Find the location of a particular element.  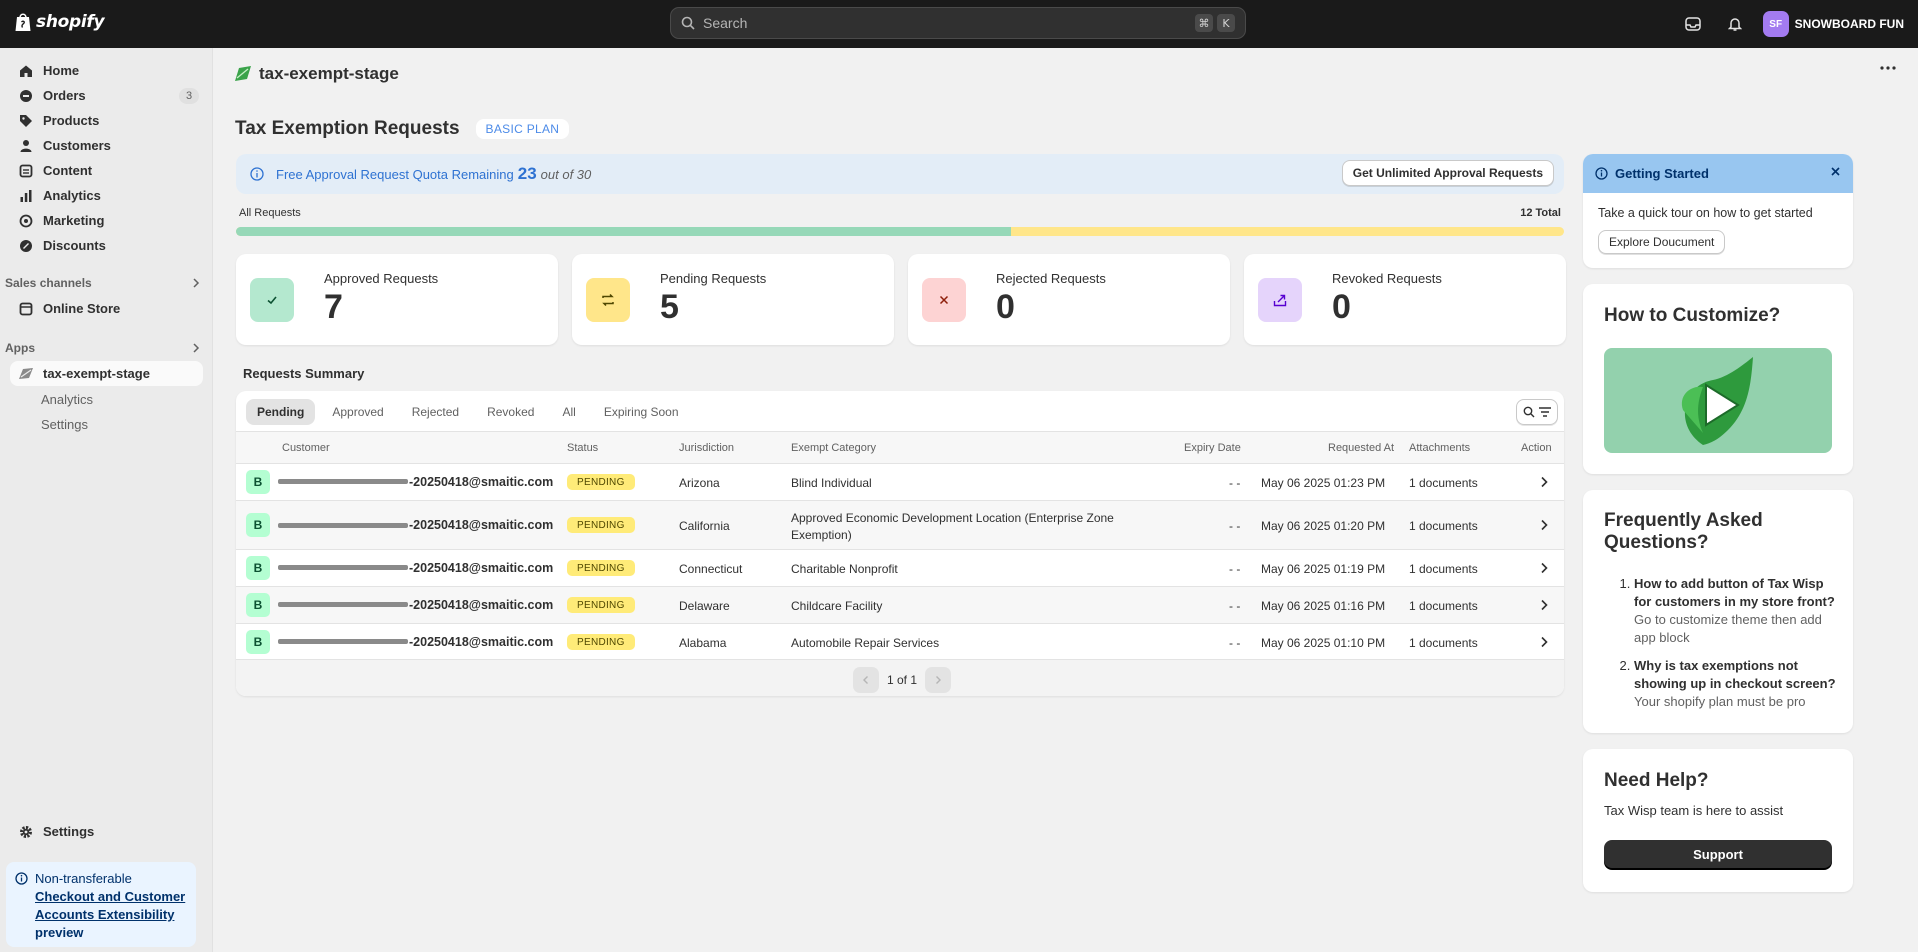

exempt-category: Blind Individual is located at coordinates (831, 483).